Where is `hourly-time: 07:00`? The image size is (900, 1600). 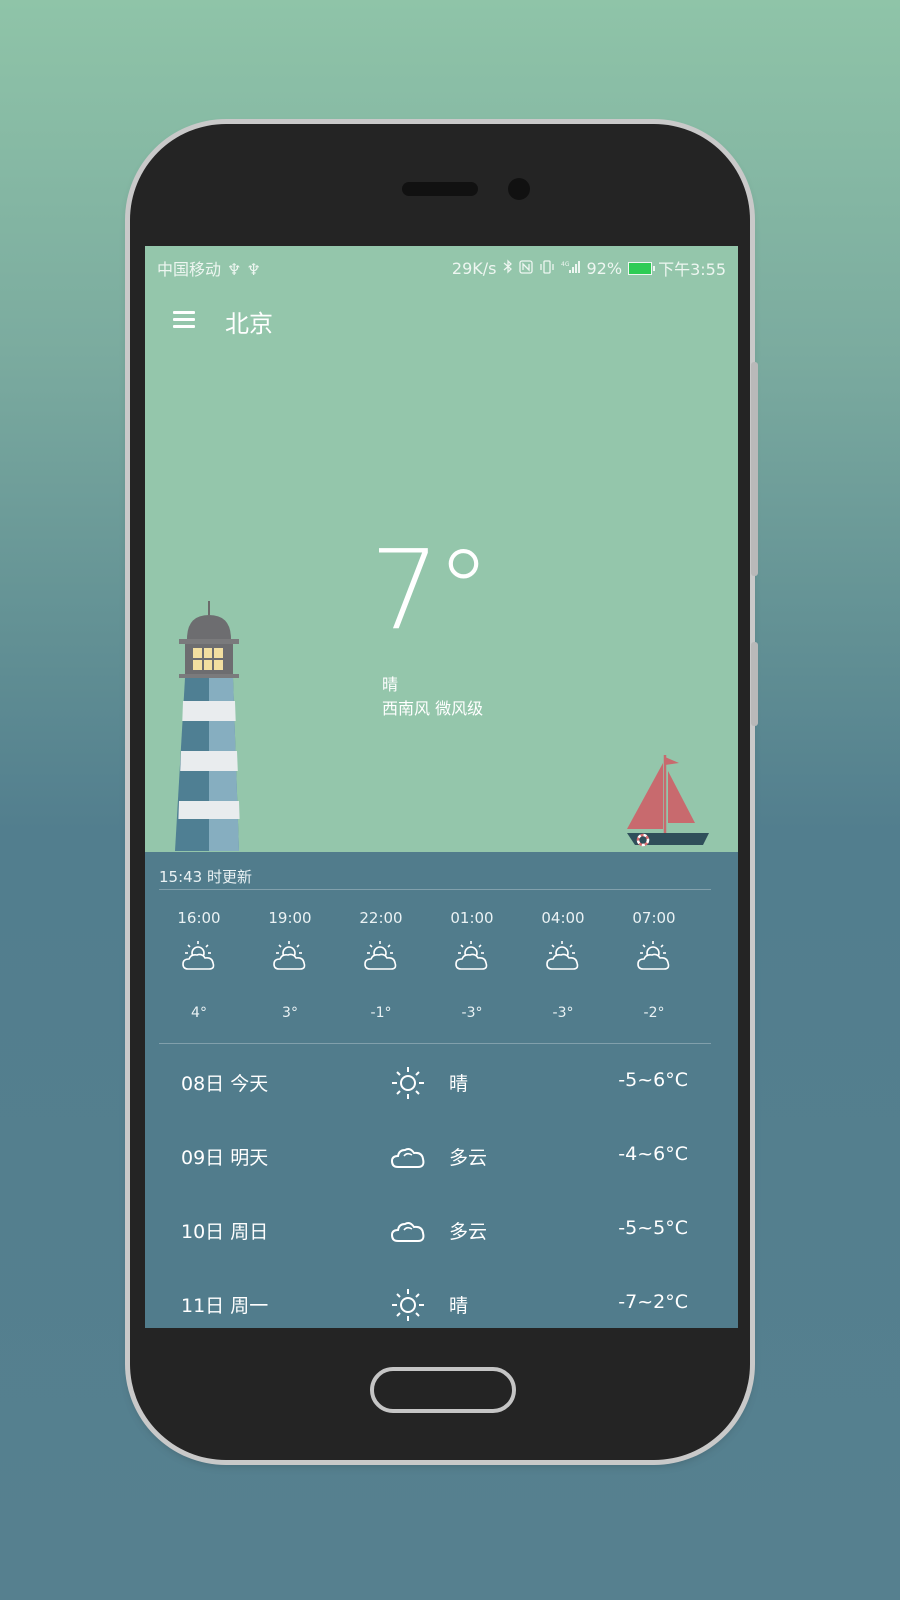
hourly-time: 07:00 is located at coordinates (654, 918).